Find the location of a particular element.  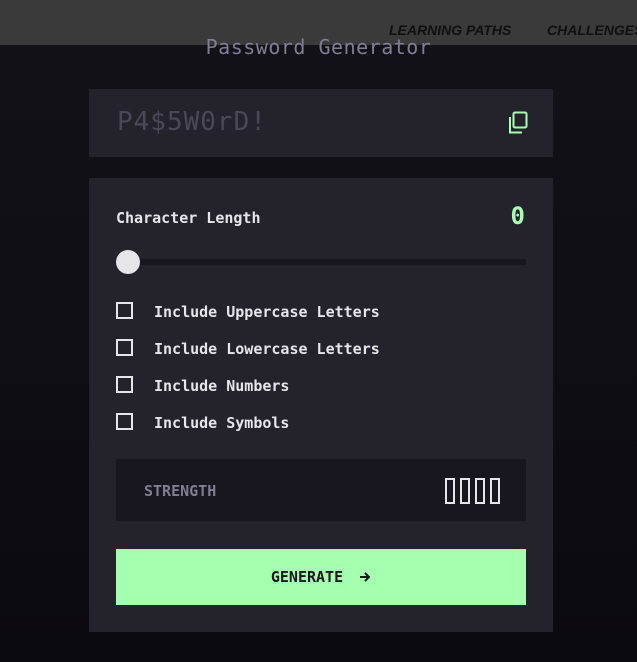

arrow-right-icon is located at coordinates (365, 577).